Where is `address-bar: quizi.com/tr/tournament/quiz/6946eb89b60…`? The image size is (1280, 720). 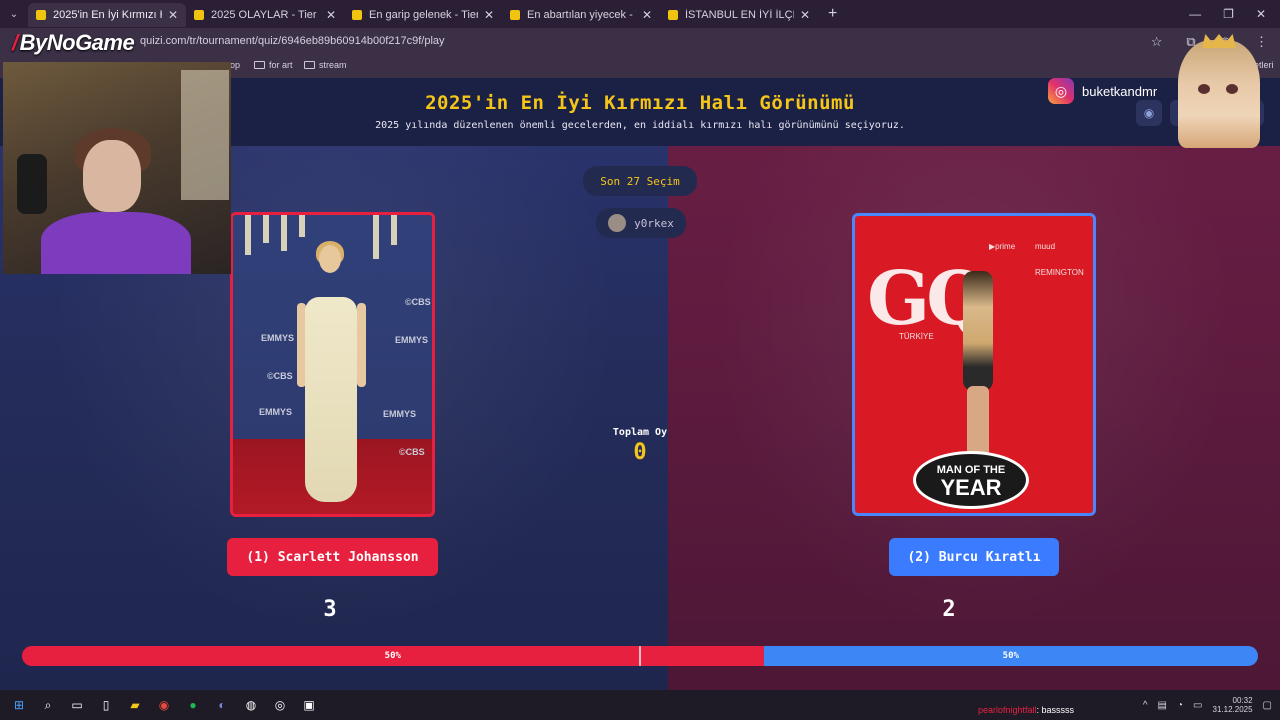 address-bar: quizi.com/tr/tournament/quiz/6946eb89b60… is located at coordinates (640, 42).